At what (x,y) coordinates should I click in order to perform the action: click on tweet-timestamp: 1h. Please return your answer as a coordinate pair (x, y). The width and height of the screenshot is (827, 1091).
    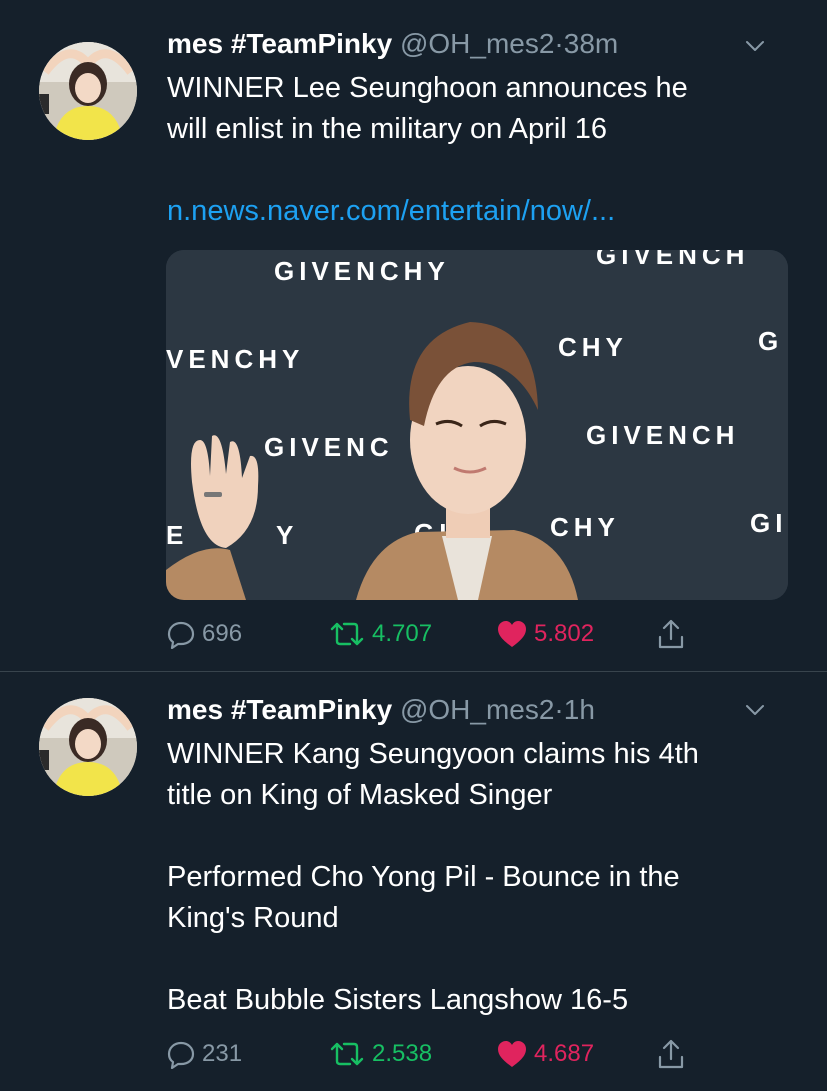
    Looking at the image, I should click on (579, 709).